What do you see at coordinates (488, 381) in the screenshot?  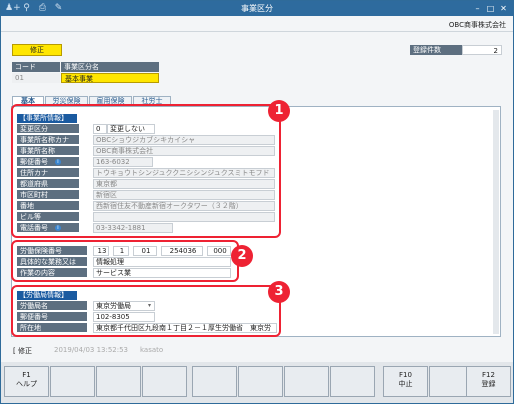 I see `f12-register-button: F12 登録` at bounding box center [488, 381].